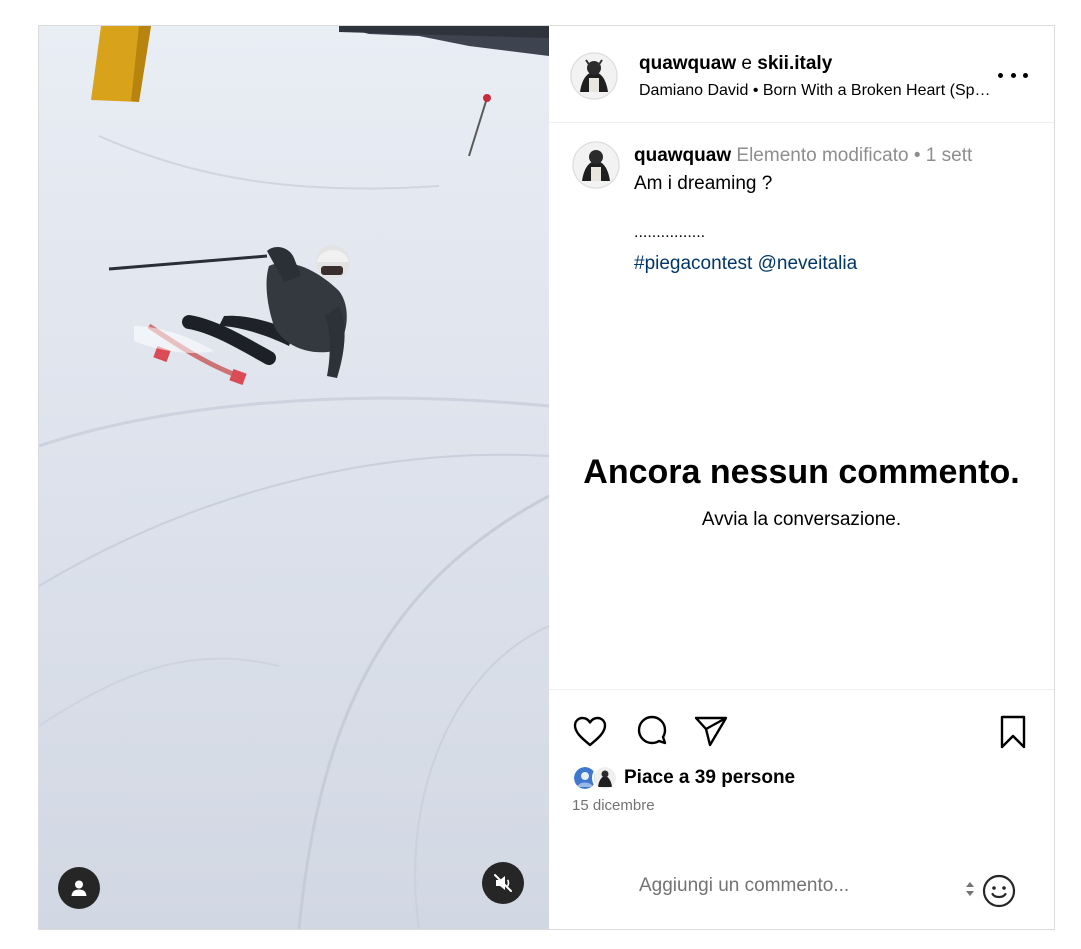 The image size is (1081, 949). I want to click on user-tag-button, so click(79, 888).